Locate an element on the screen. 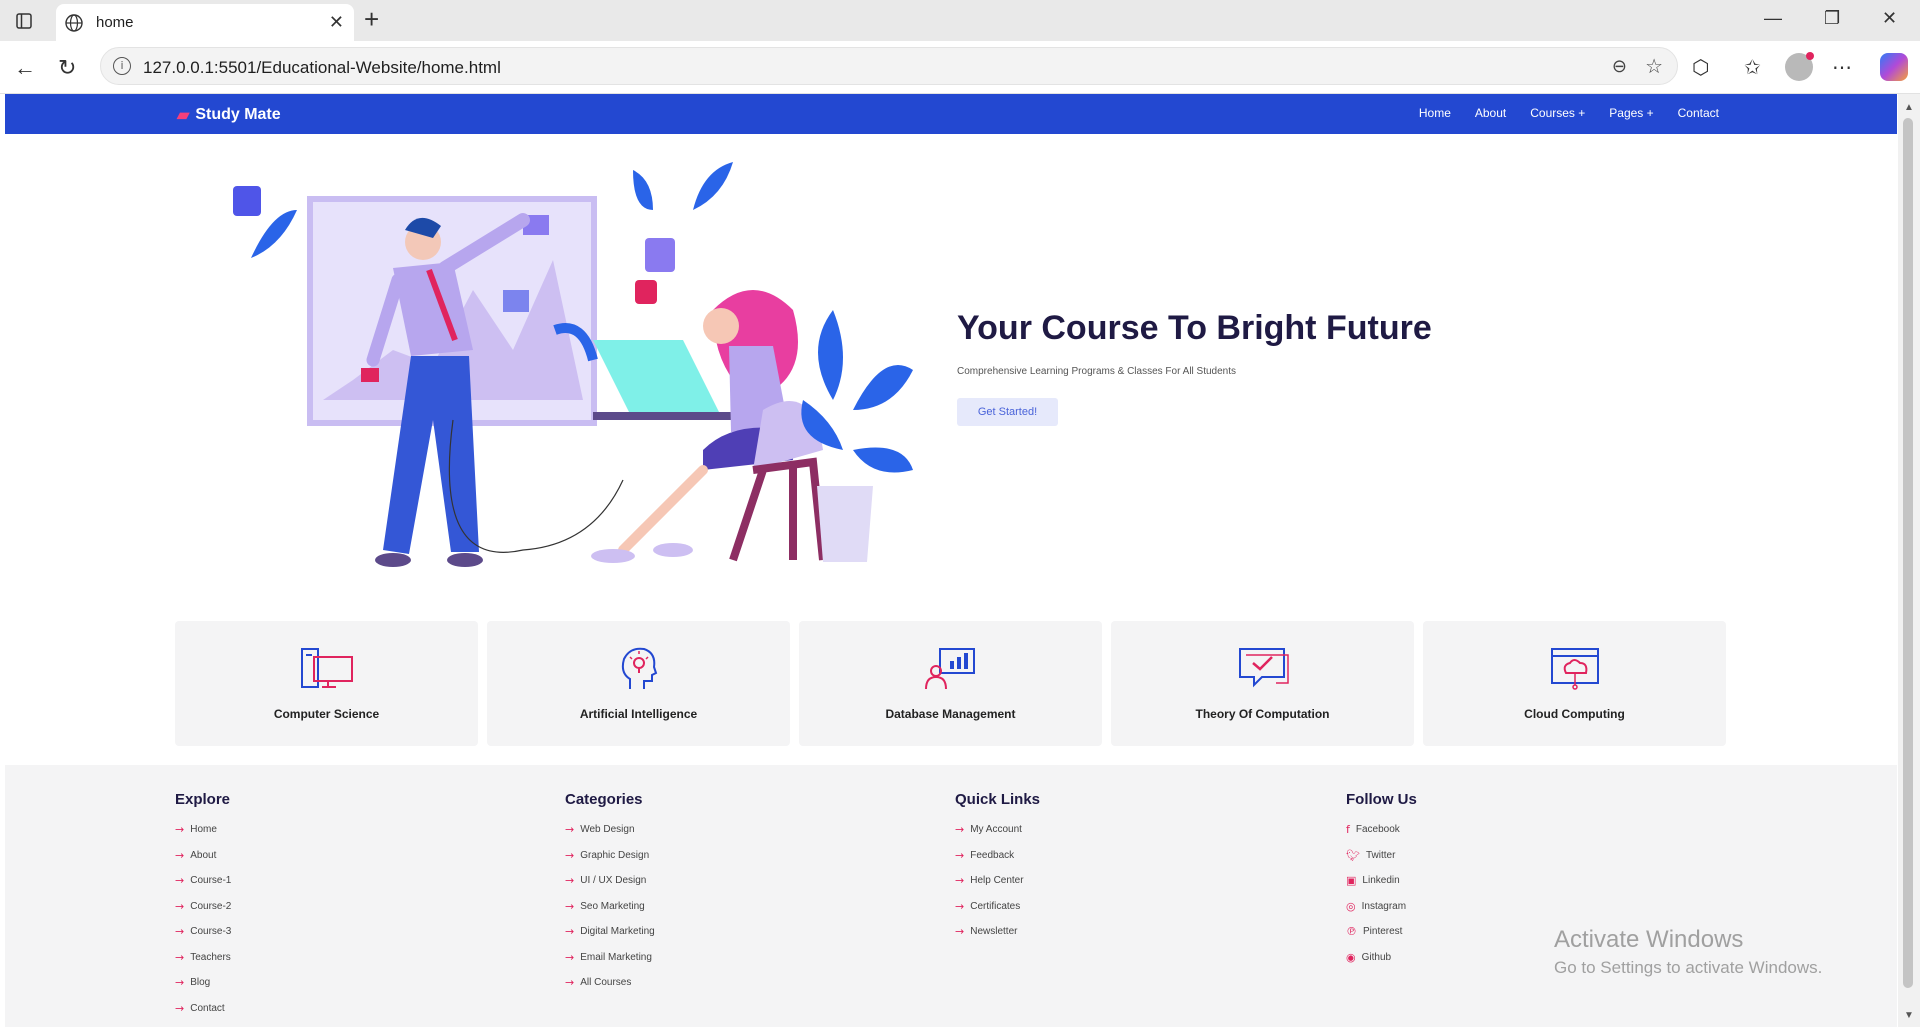 The height and width of the screenshot is (1027, 1920). main-nav: Home About Courses + Pages + Contact is located at coordinates (1569, 113).